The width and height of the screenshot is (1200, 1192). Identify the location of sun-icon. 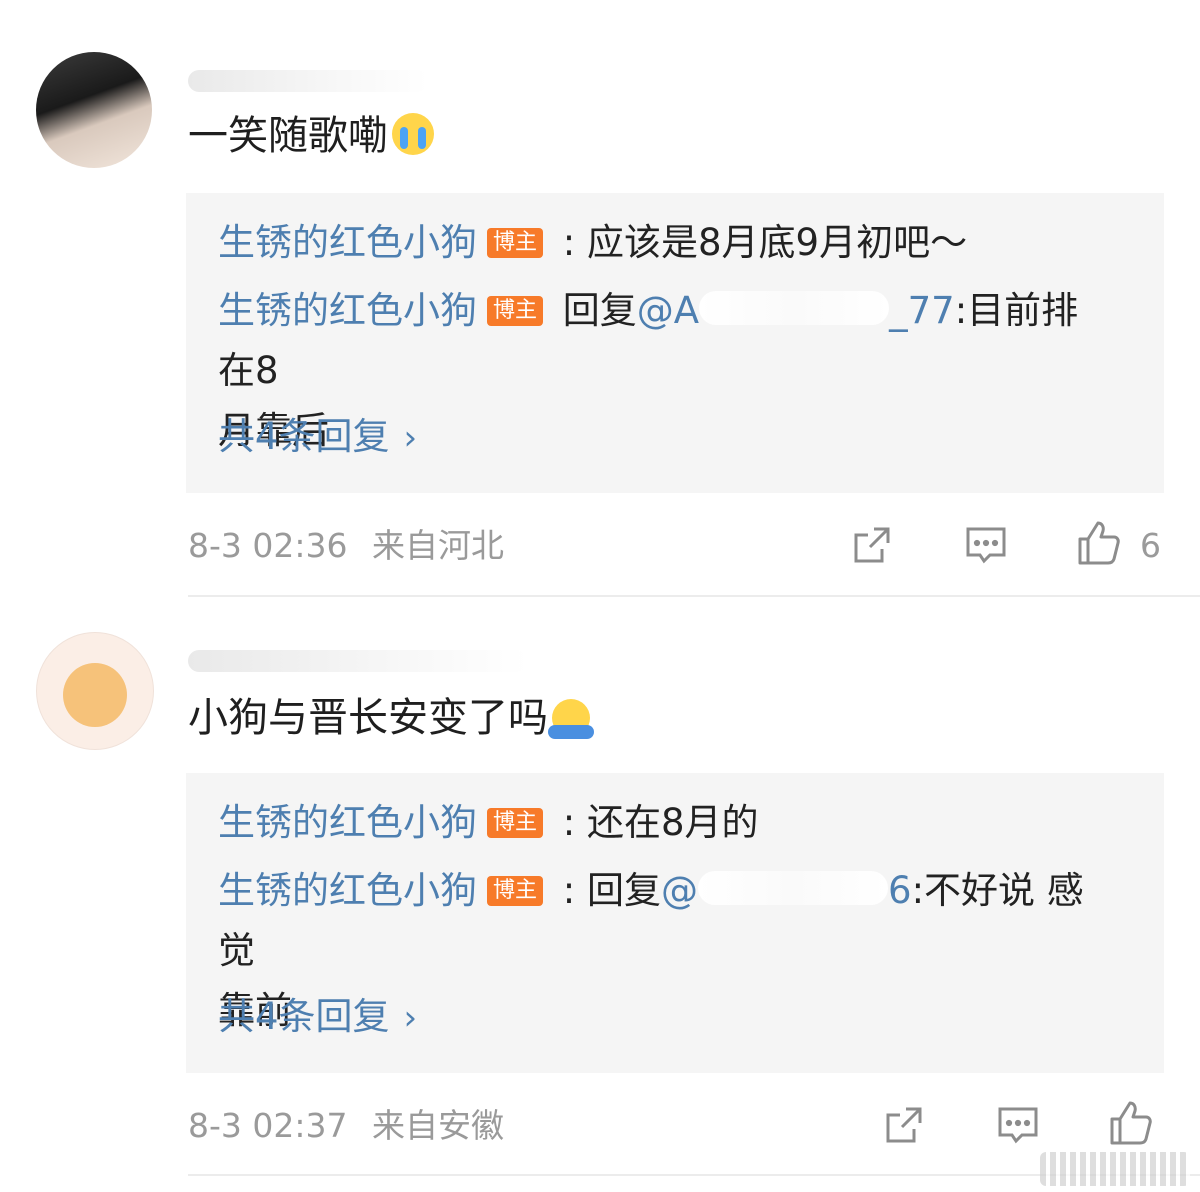
(95, 695).